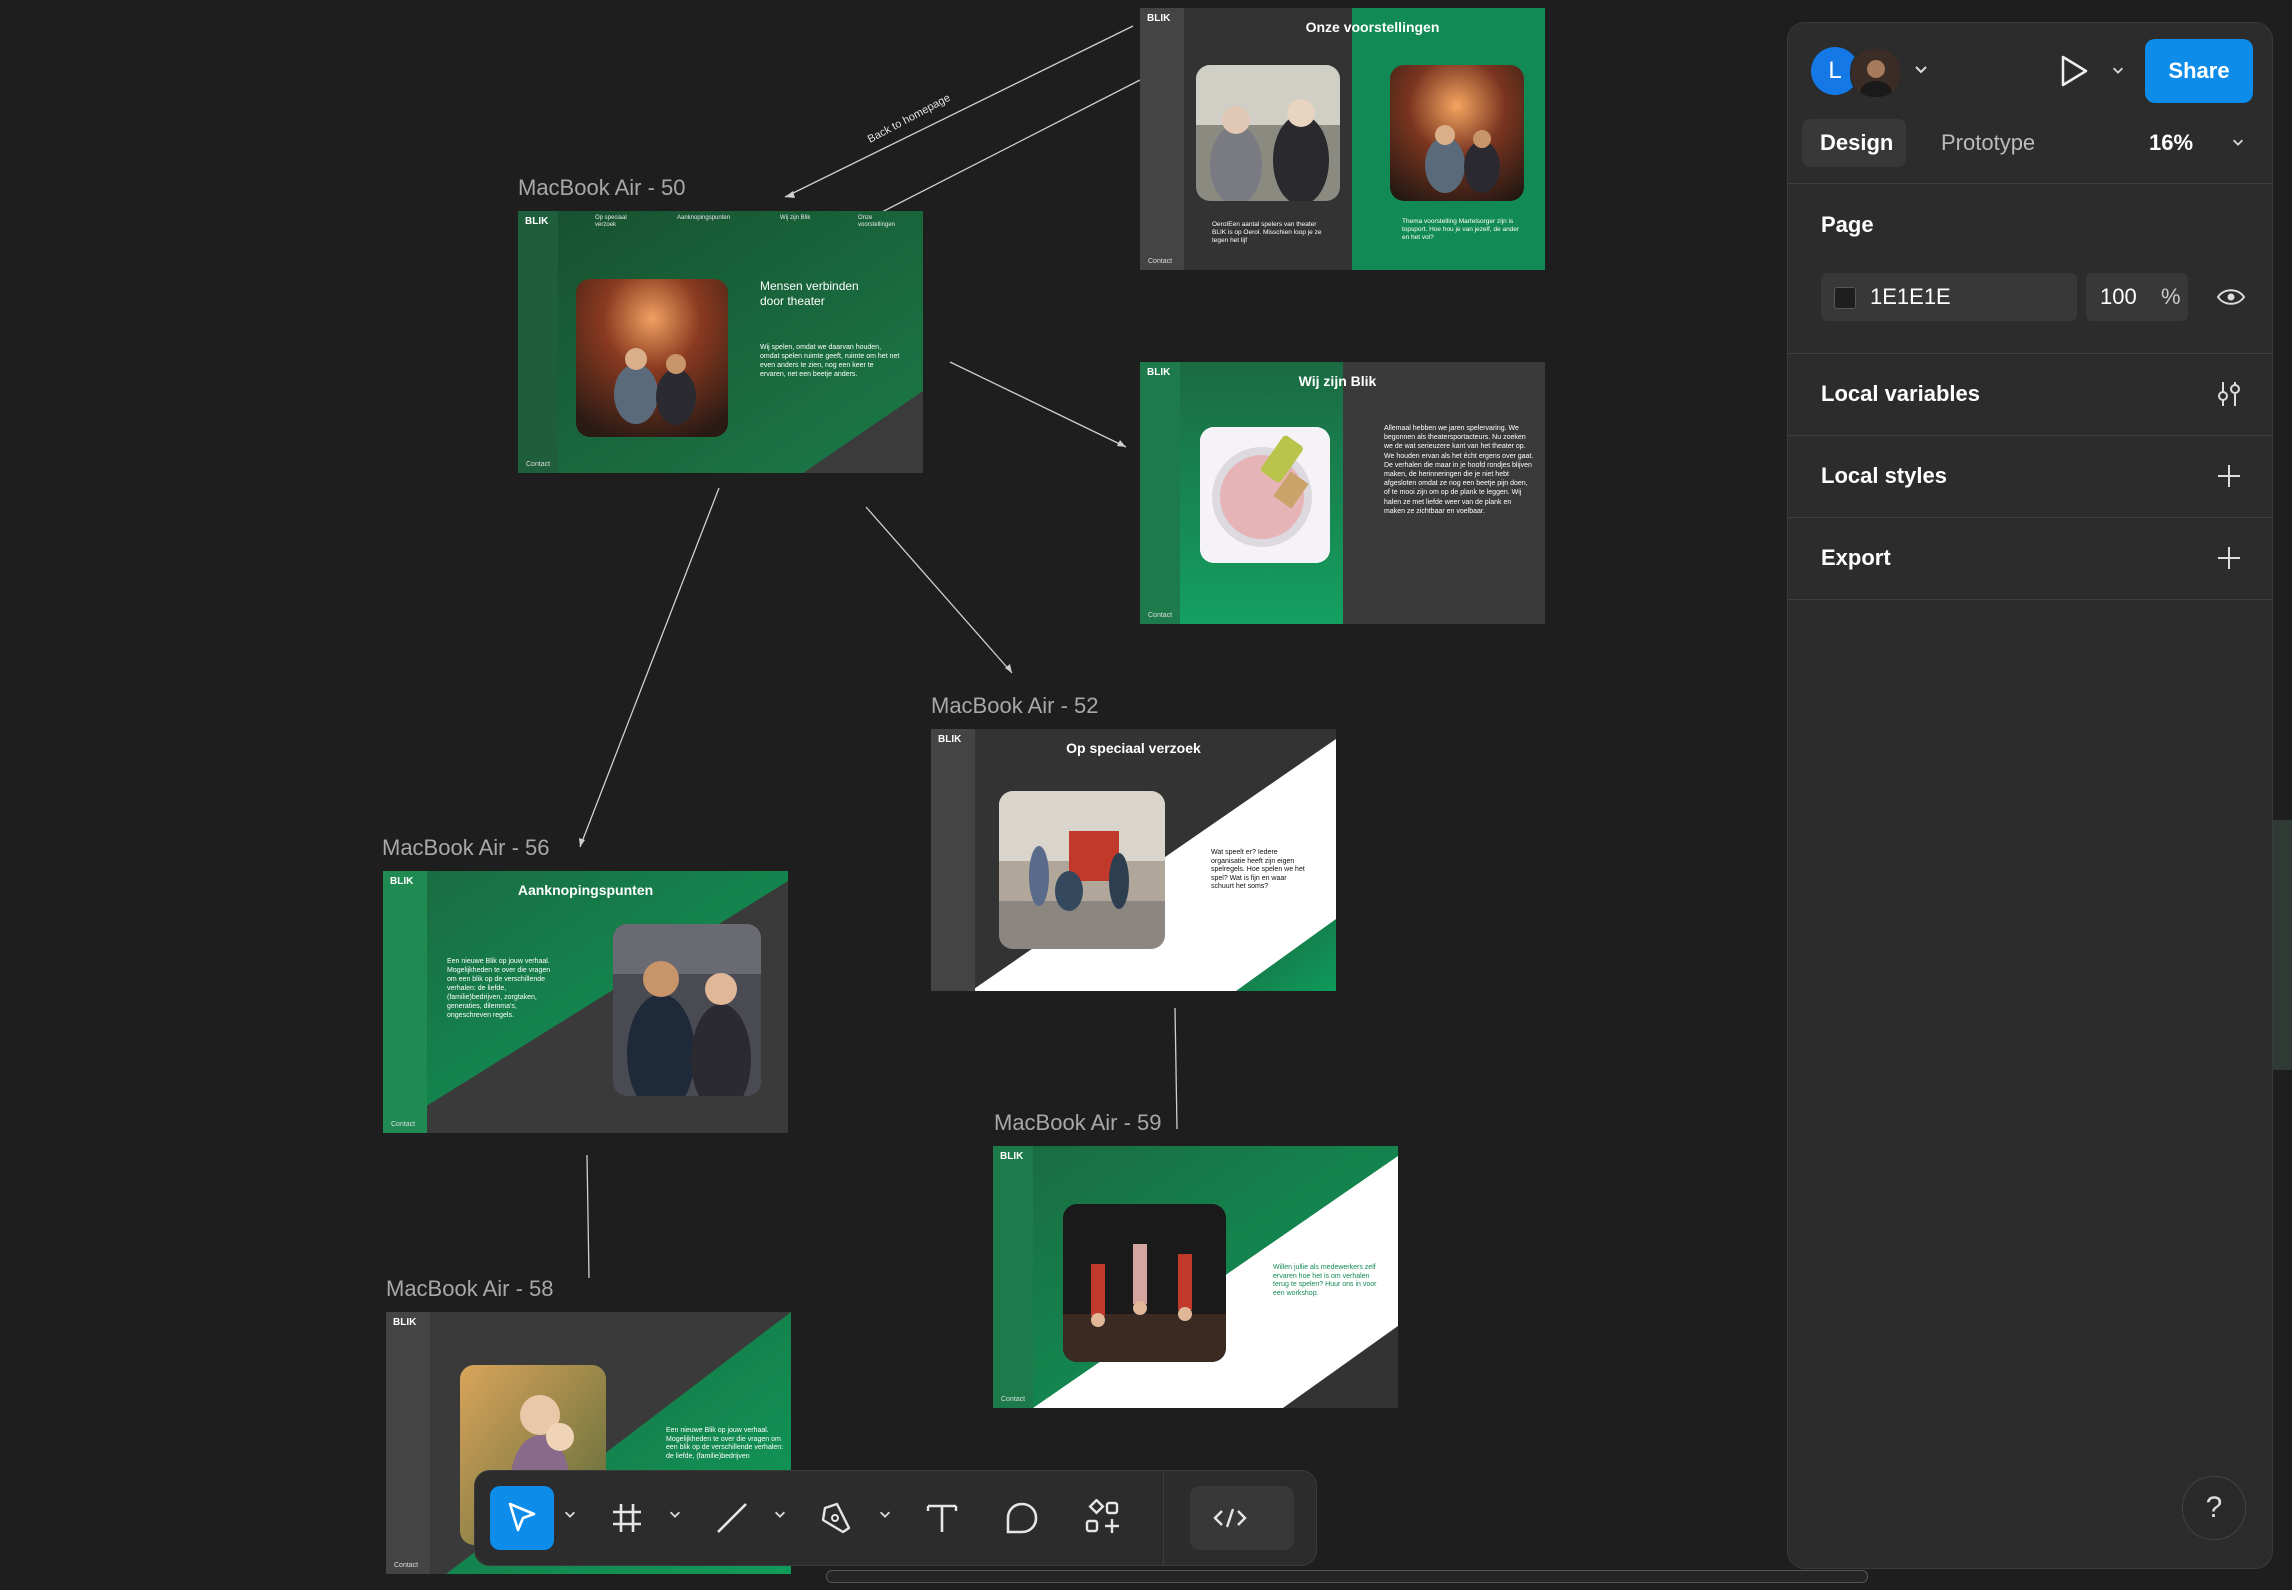  I want to click on tab-prototype: Prototype, so click(1988, 143).